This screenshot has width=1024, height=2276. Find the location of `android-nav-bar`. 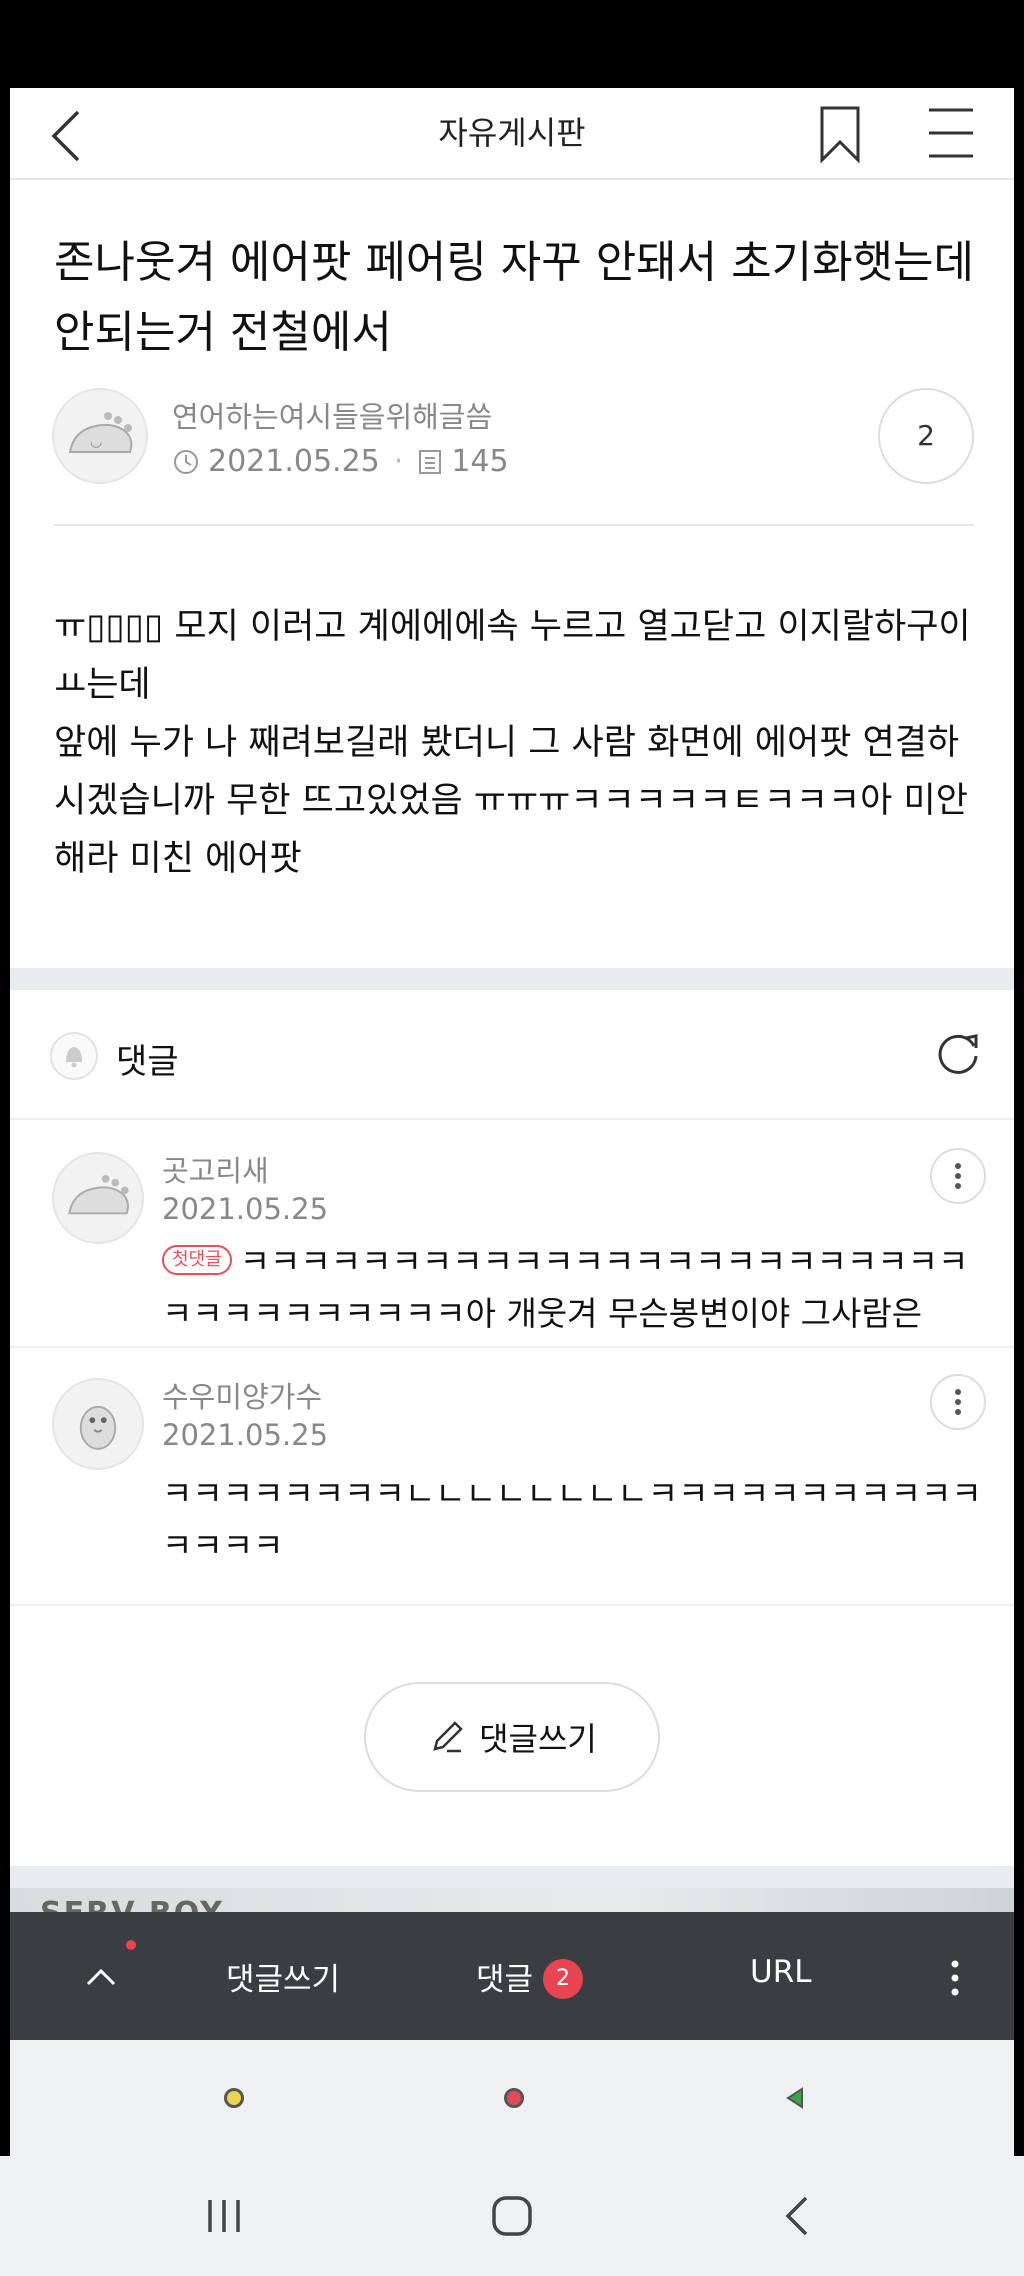

android-nav-bar is located at coordinates (512, 2216).